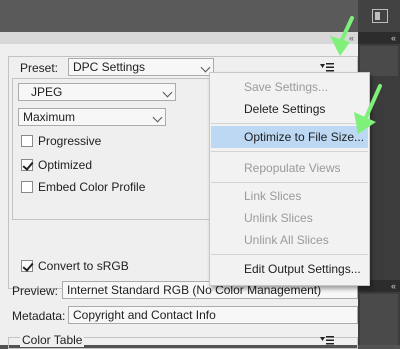 Image resolution: width=400 pixels, height=349 pixels. Describe the element at coordinates (27, 266) in the screenshot. I see `convert-srgb-checkbox` at that location.